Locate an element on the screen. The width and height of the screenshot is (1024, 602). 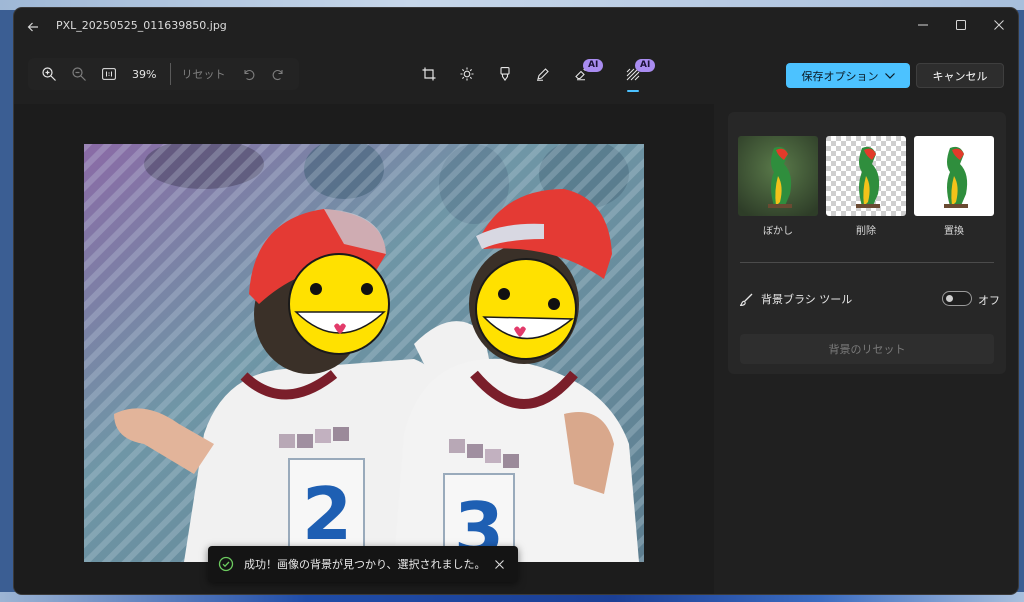
toast-close-button is located at coordinates (499, 564).